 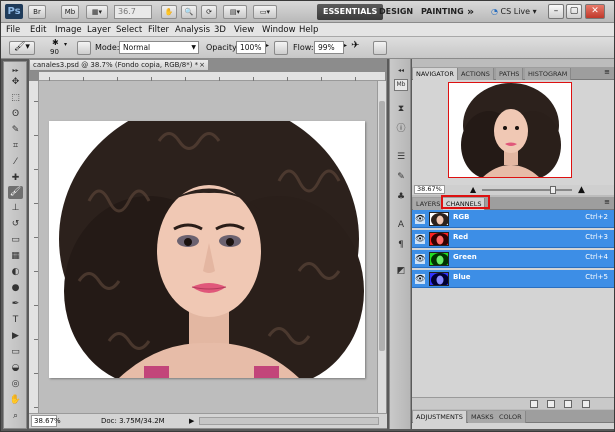 I want to click on opacity-field: 100%, so click(x=251, y=47).